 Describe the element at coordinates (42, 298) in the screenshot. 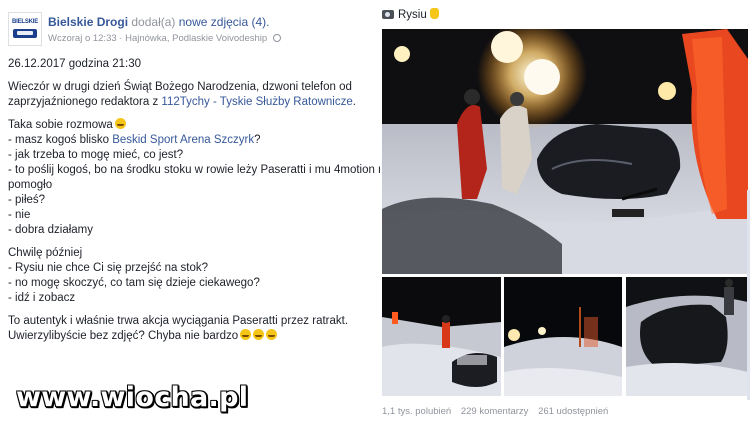

I see `dialog-line-j: - idź i zobacz` at that location.